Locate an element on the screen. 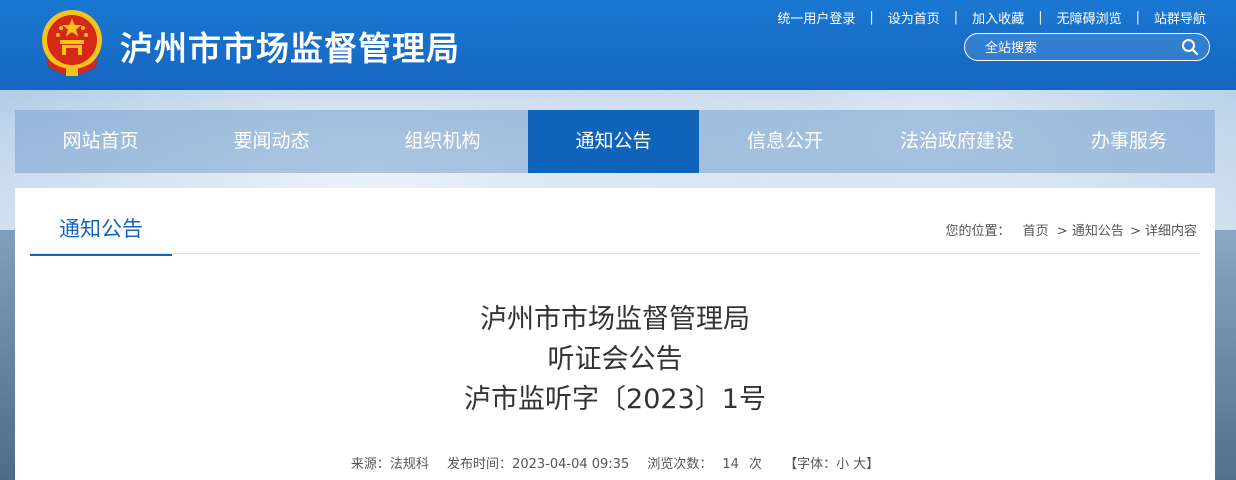  headline-line-3: 泸市监听字〔2023〕1号 is located at coordinates (615, 399).